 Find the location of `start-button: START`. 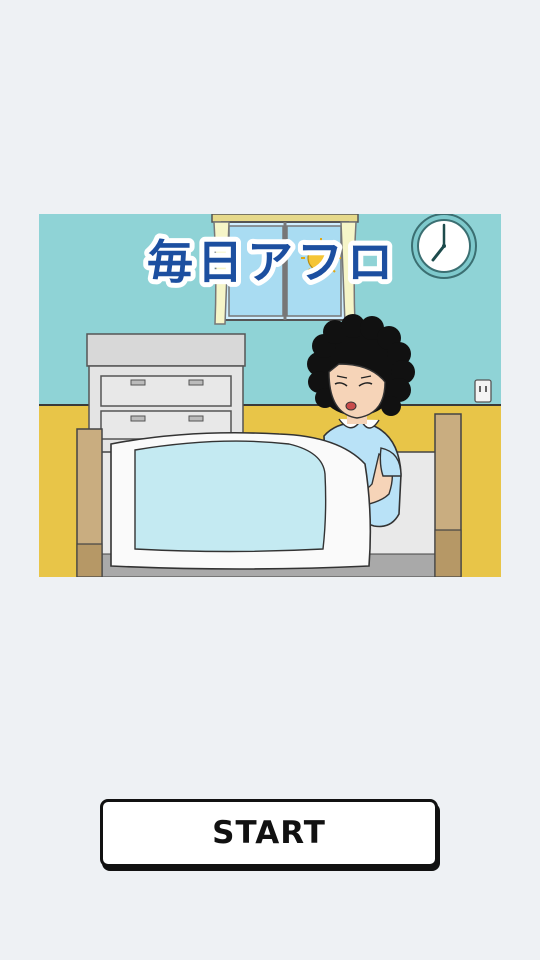

start-button: START is located at coordinates (269, 833).